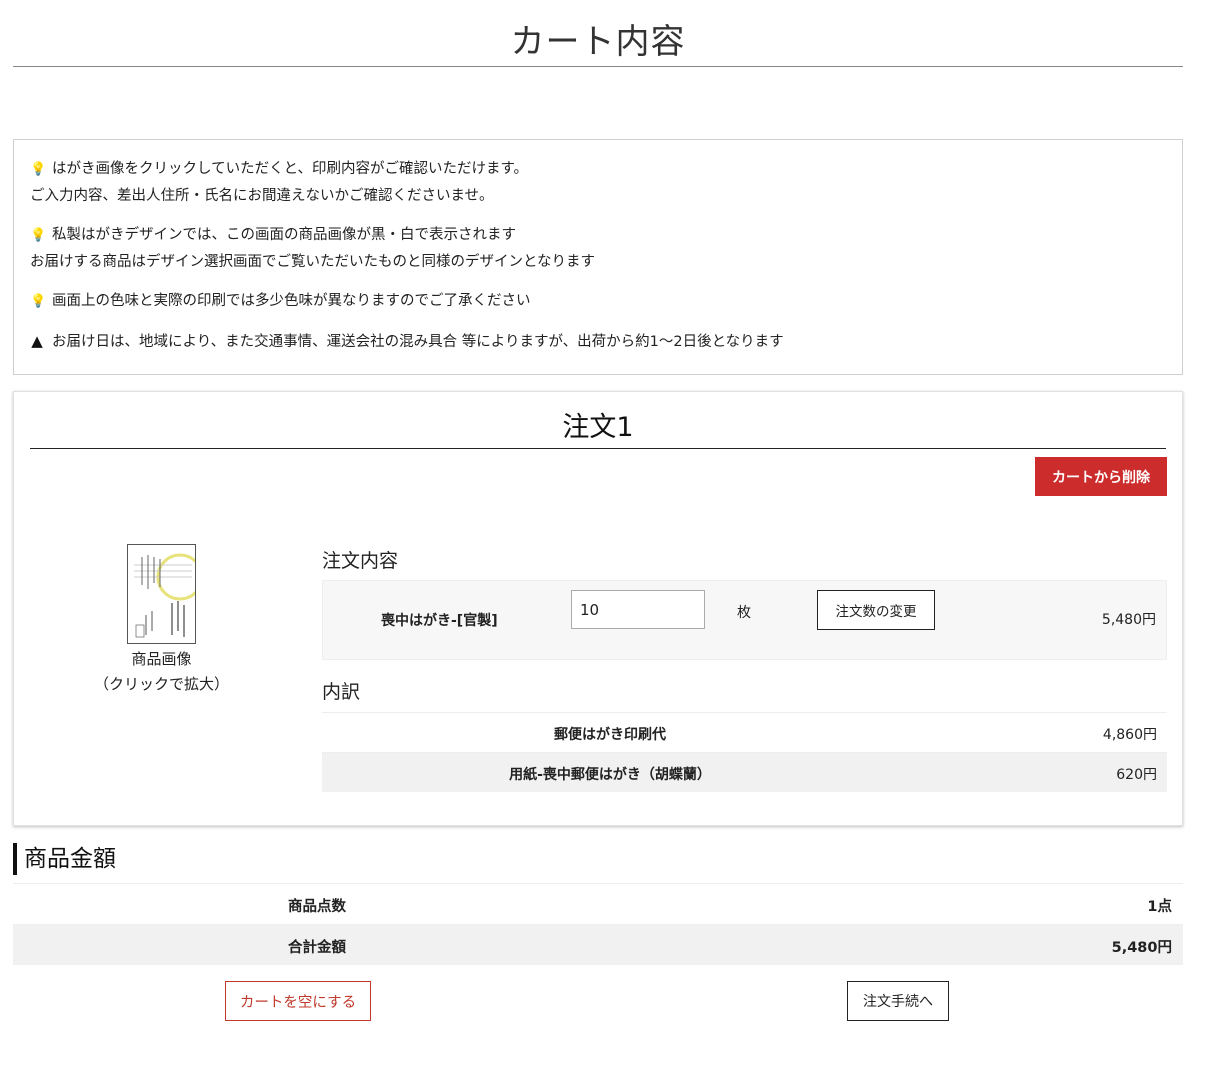  I want to click on summary-row: 商品点数 1点, so click(598, 903).